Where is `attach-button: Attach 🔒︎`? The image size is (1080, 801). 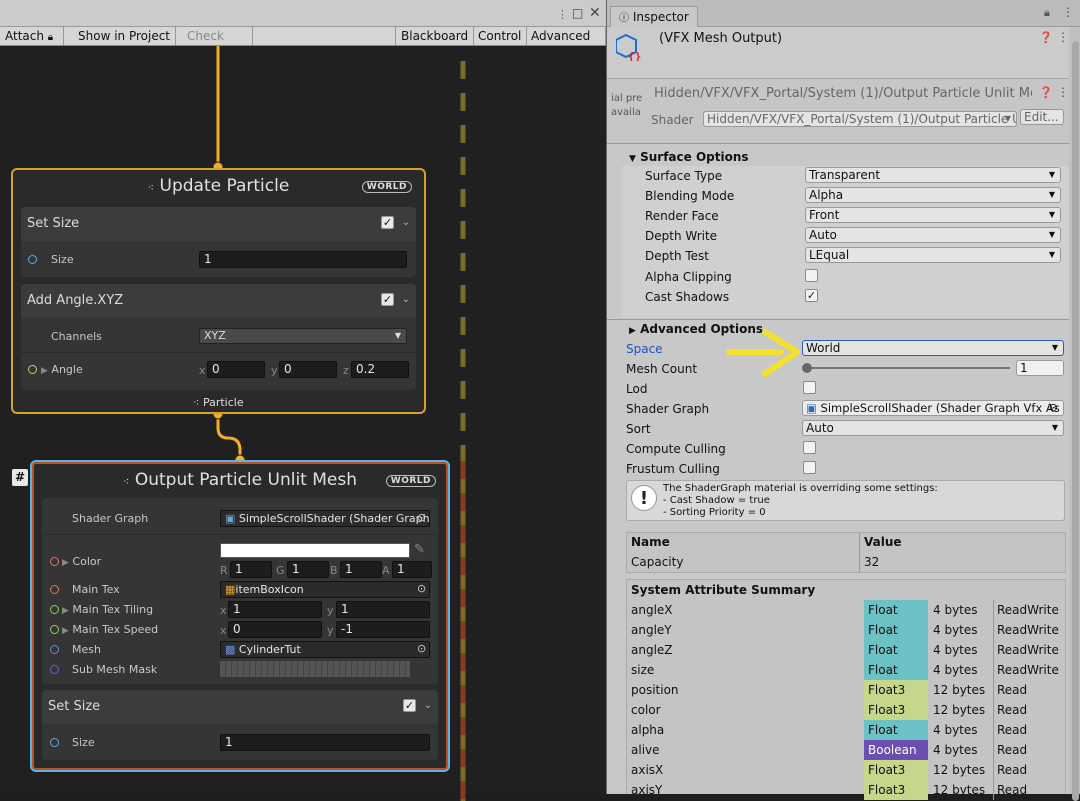
attach-button: Attach 🔒︎ is located at coordinates (32, 36).